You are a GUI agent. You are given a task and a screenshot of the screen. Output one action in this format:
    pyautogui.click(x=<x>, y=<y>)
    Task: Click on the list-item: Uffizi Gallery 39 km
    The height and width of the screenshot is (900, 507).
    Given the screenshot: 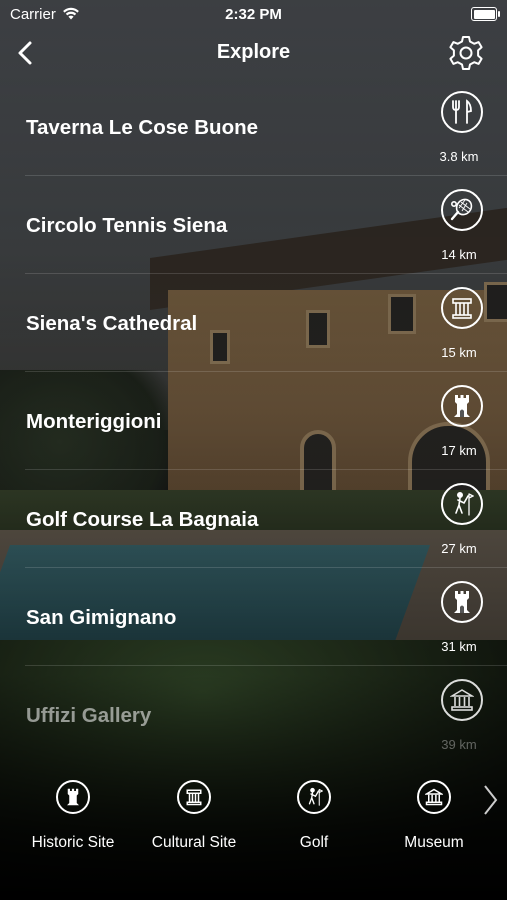 What is the action you would take?
    pyautogui.click(x=266, y=714)
    